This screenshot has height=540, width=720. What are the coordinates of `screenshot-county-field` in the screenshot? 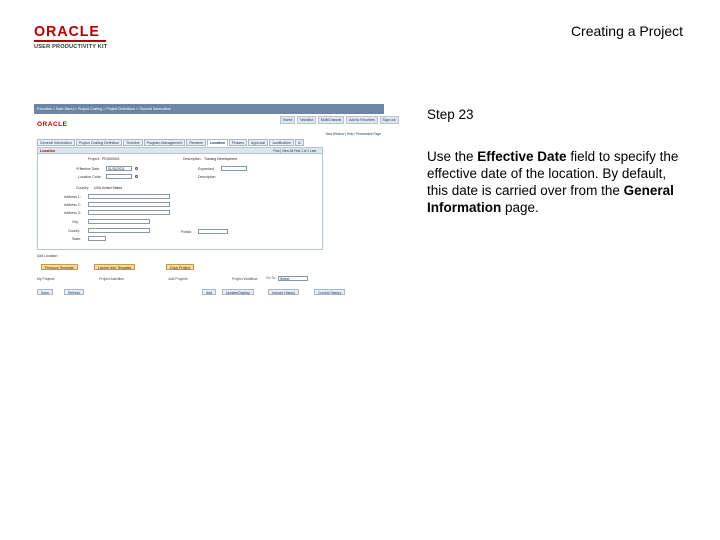 It's located at (119, 230).